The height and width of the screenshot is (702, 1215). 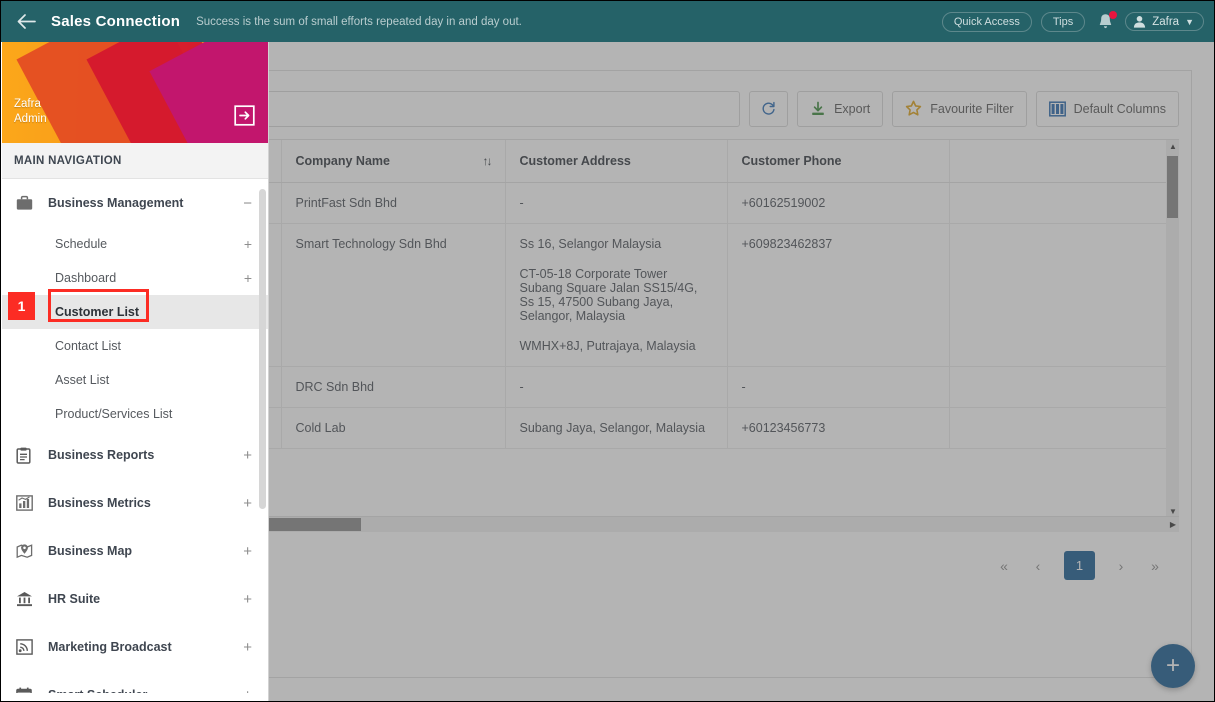 I want to click on scroll-right-icon: ▶, so click(x=1173, y=524).